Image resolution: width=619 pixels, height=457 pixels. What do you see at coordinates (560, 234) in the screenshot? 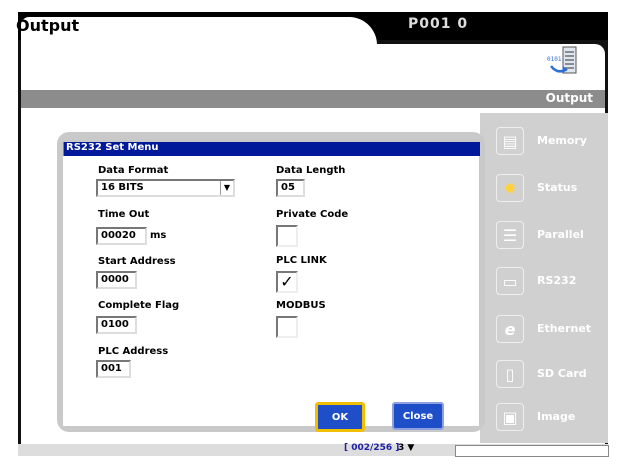
I see `menu-item-label: Parallel` at bounding box center [560, 234].